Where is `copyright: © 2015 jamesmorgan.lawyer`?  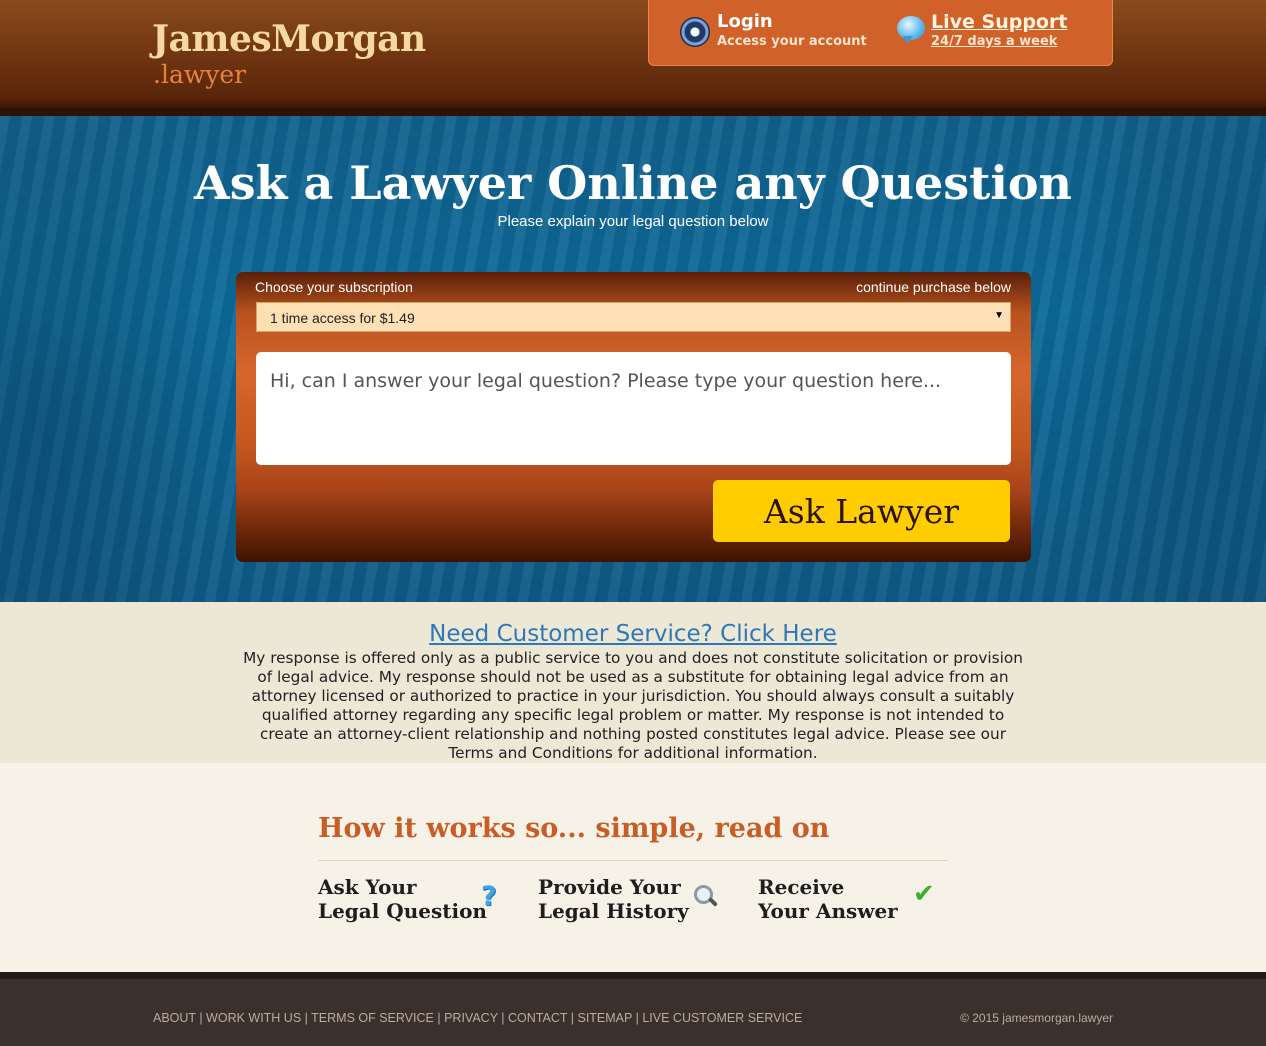 copyright: © 2015 jamesmorgan.lawyer is located at coordinates (1036, 1018).